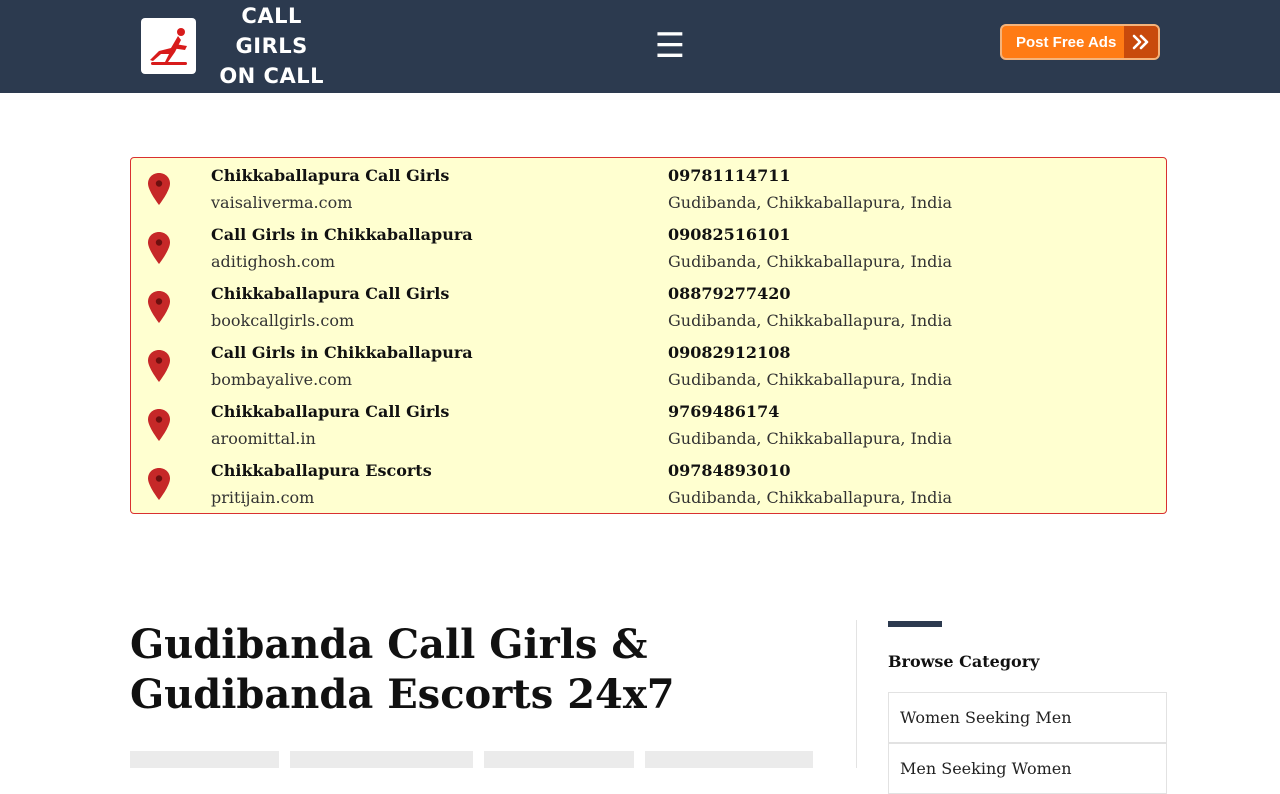 Image resolution: width=1280 pixels, height=794 pixels. I want to click on category-item: Women Seeking Men, so click(1027, 717).